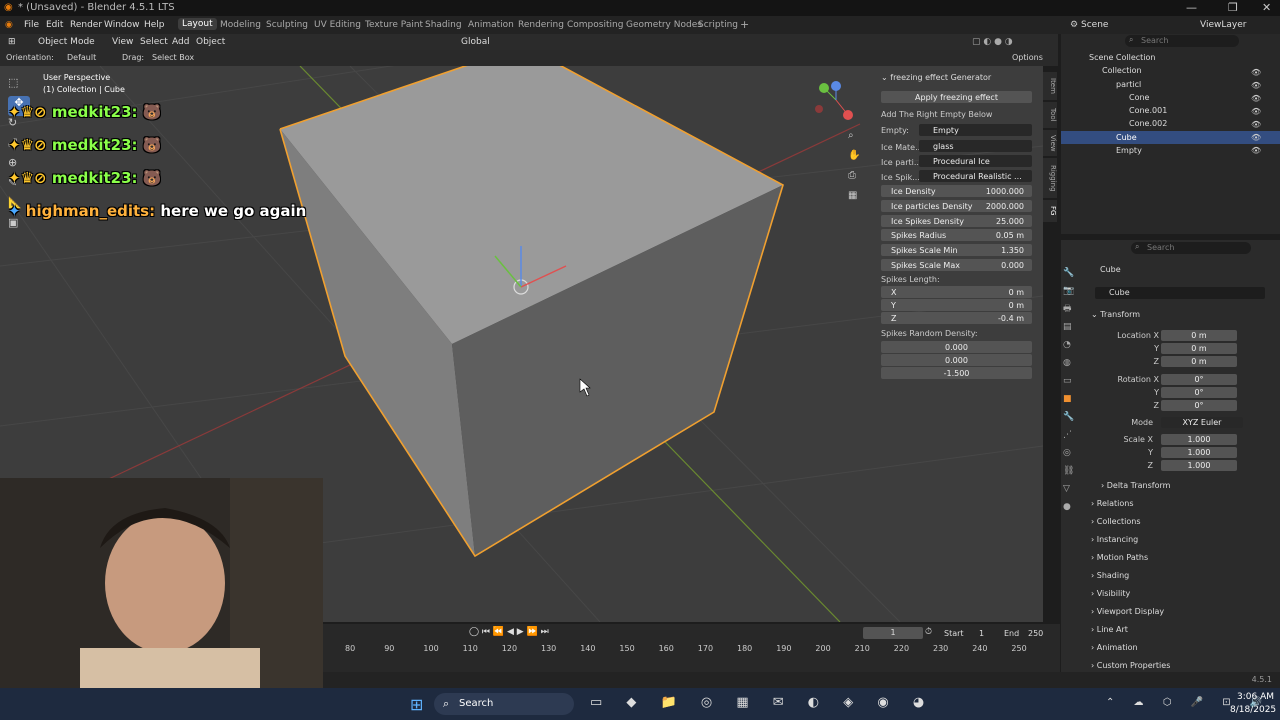 Image resolution: width=1280 pixels, height=720 pixels. What do you see at coordinates (834, 100) in the screenshot?
I see `navigation-gizmo` at bounding box center [834, 100].